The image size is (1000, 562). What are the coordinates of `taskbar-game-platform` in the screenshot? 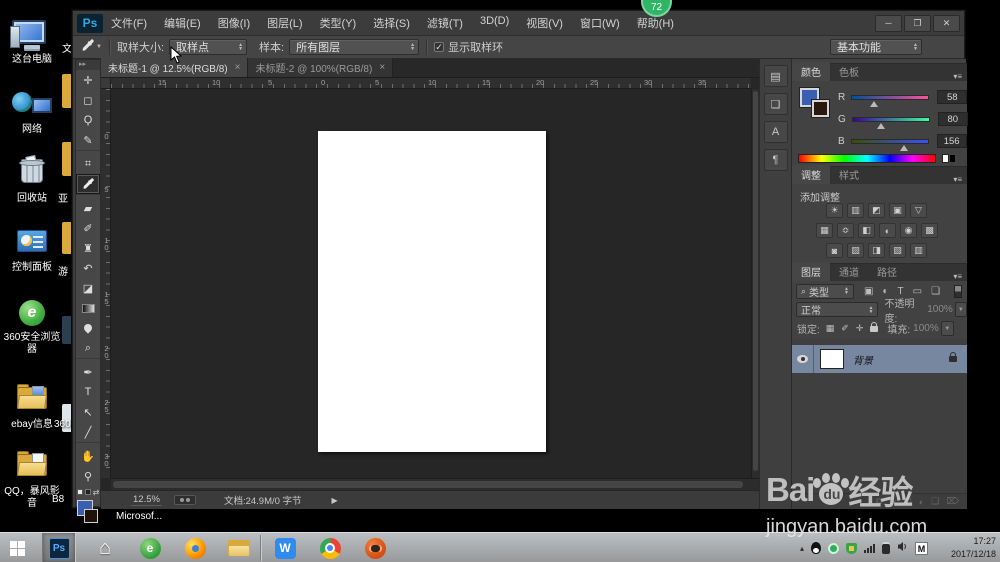 It's located at (375, 547).